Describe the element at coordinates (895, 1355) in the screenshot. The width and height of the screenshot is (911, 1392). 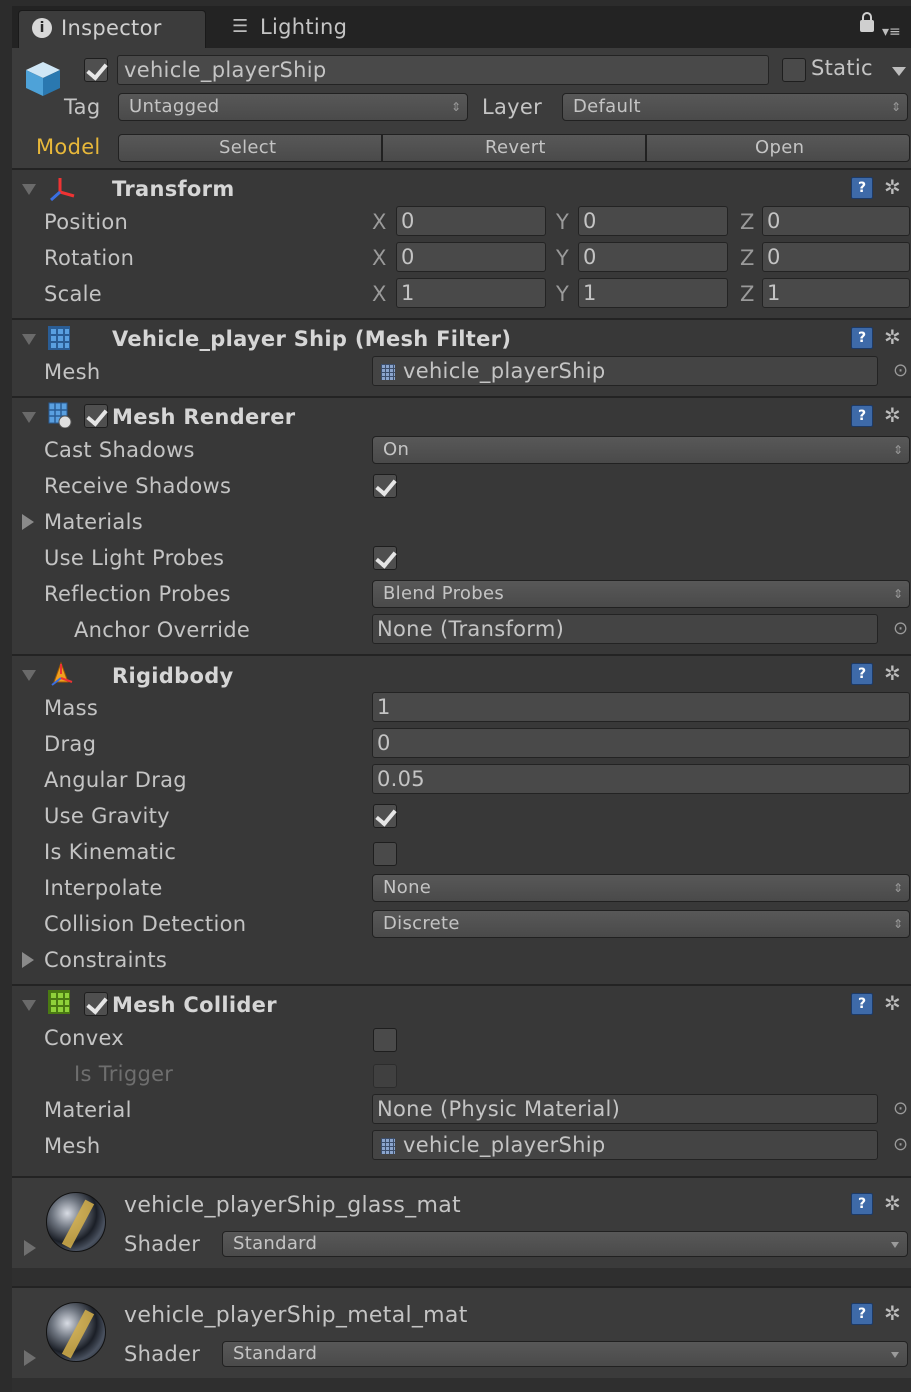
I see `shader-dropdown-icon` at that location.